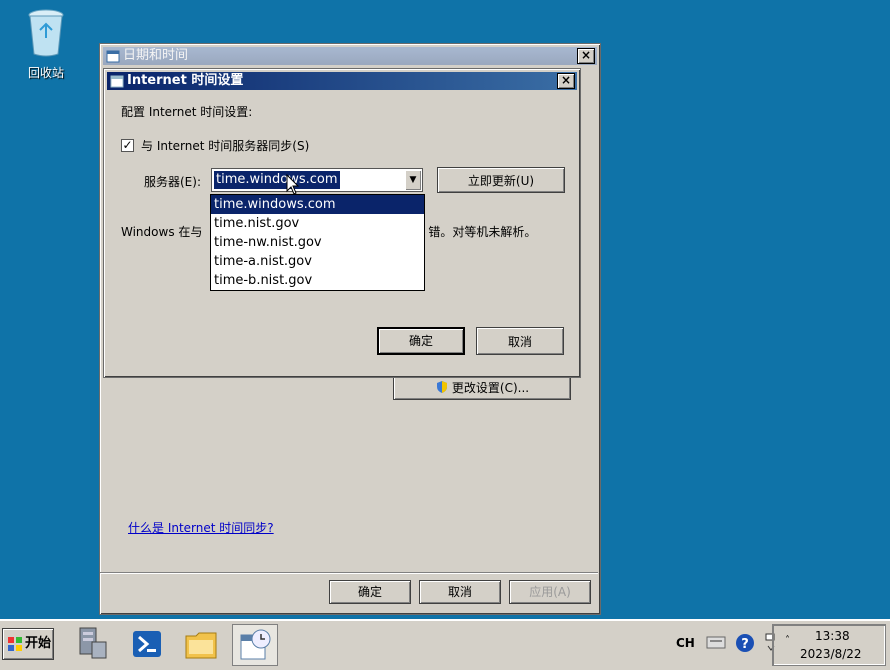 This screenshot has width=890, height=670. What do you see at coordinates (342, 81) in the screenshot?
I see `internet-time-titlebar: Internet 时间设置 ×` at bounding box center [342, 81].